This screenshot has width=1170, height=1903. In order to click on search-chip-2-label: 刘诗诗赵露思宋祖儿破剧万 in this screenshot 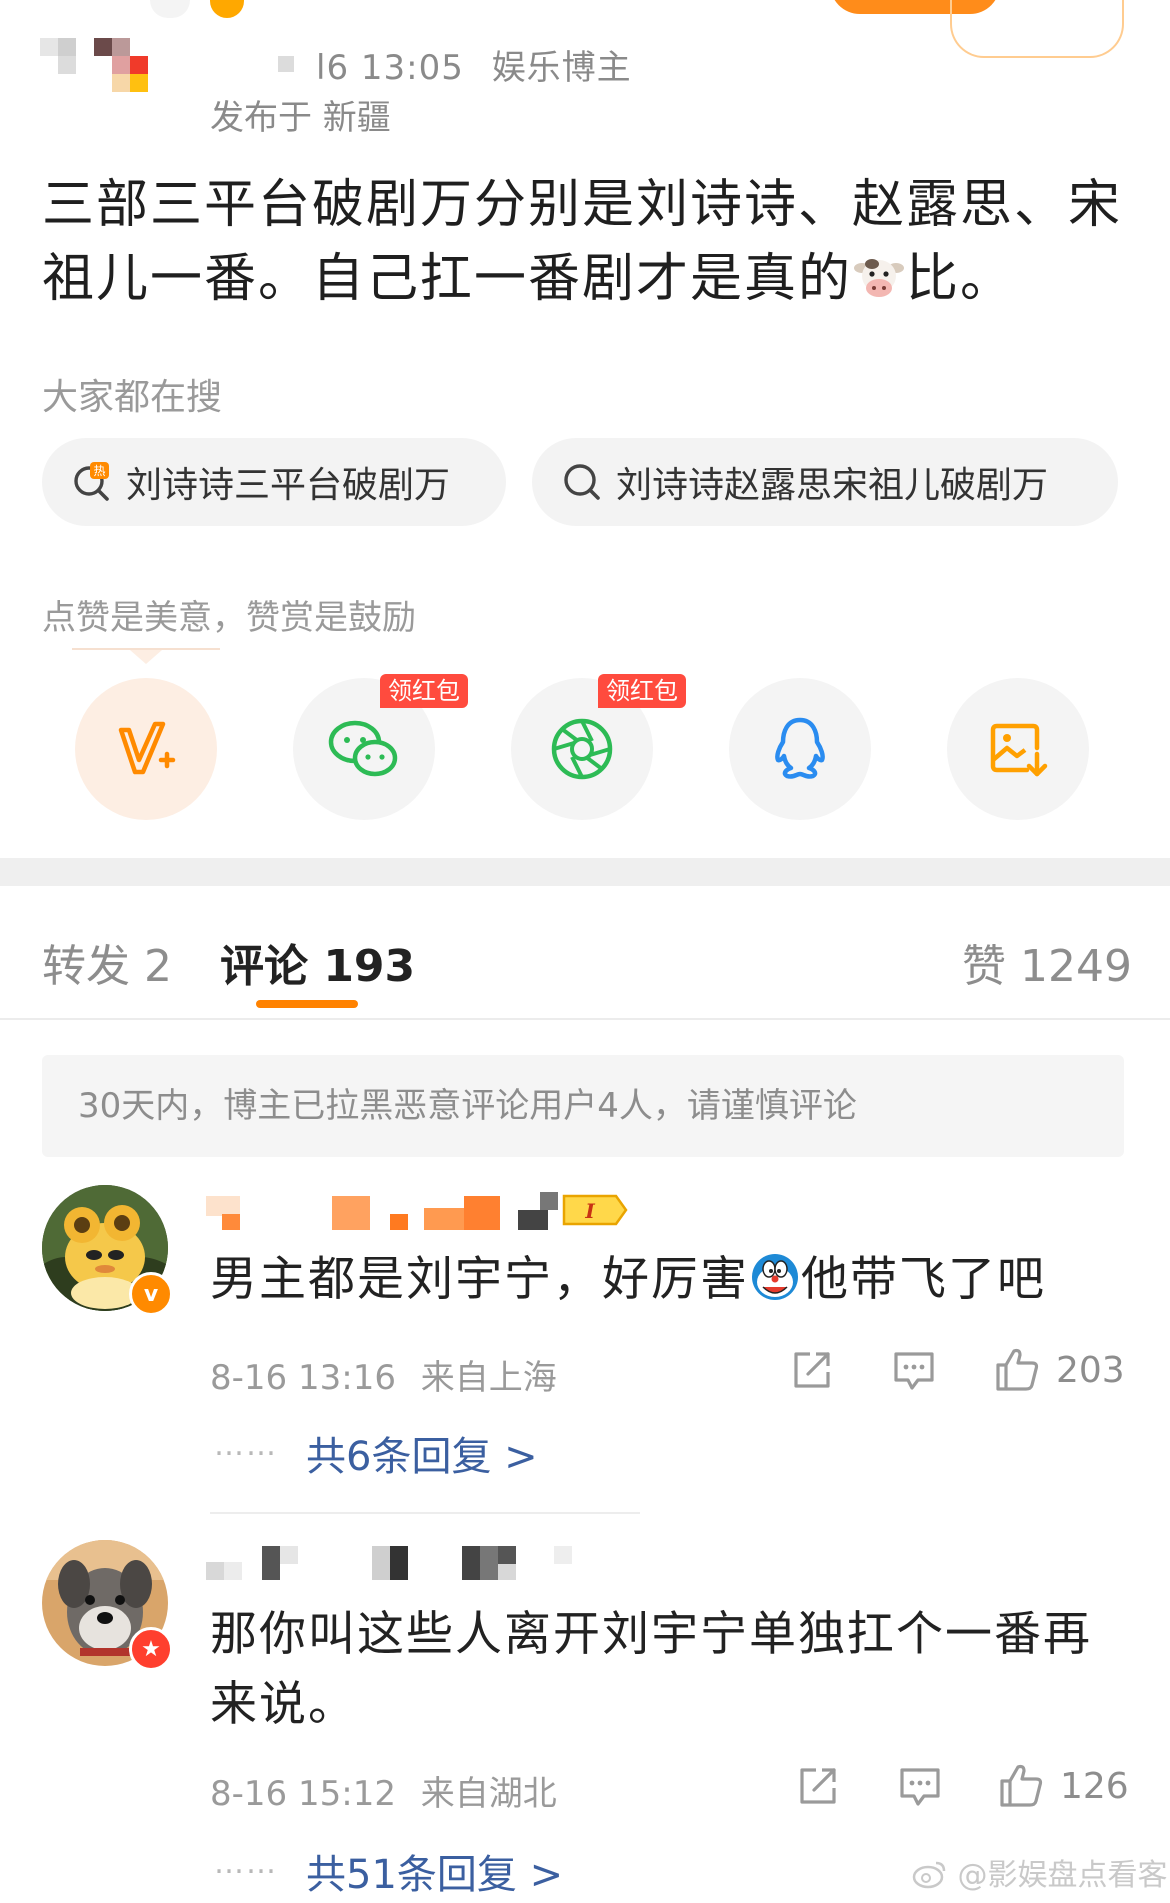, I will do `click(832, 485)`.